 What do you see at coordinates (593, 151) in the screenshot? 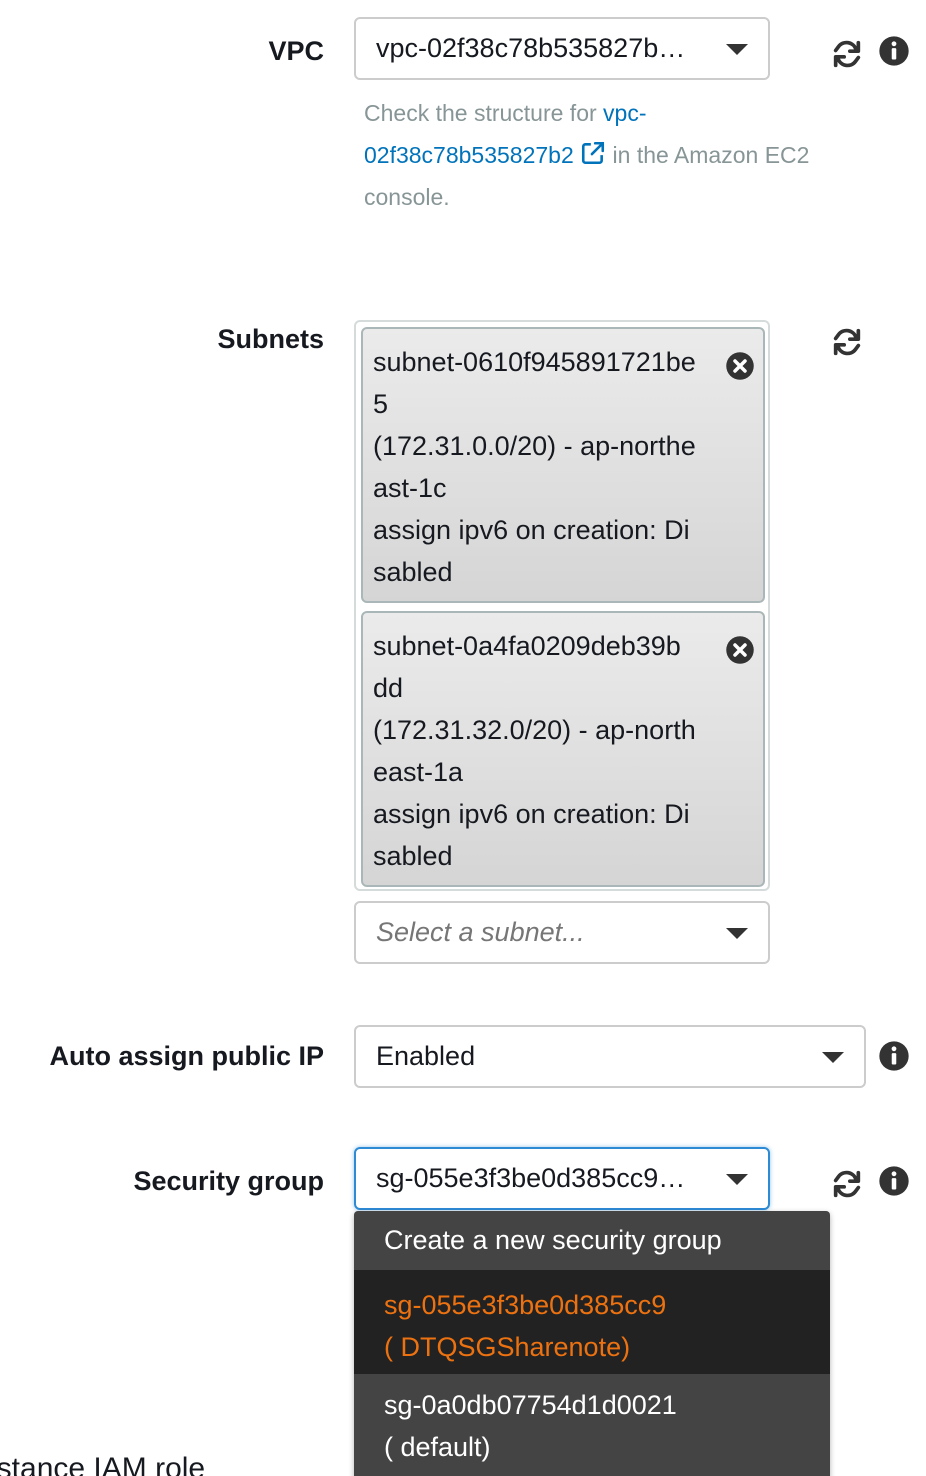
I see `external-link-icon` at bounding box center [593, 151].